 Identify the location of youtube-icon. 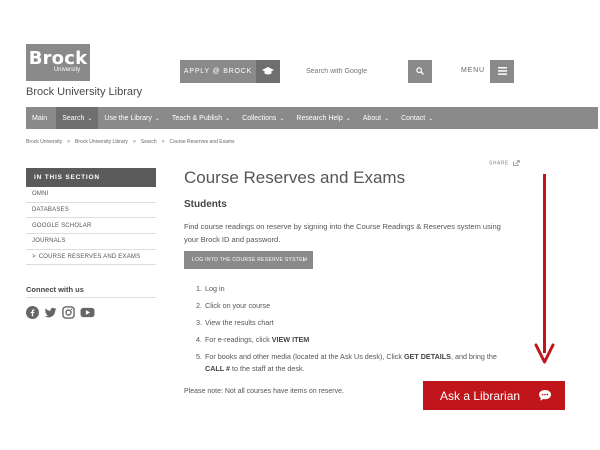
(87, 312).